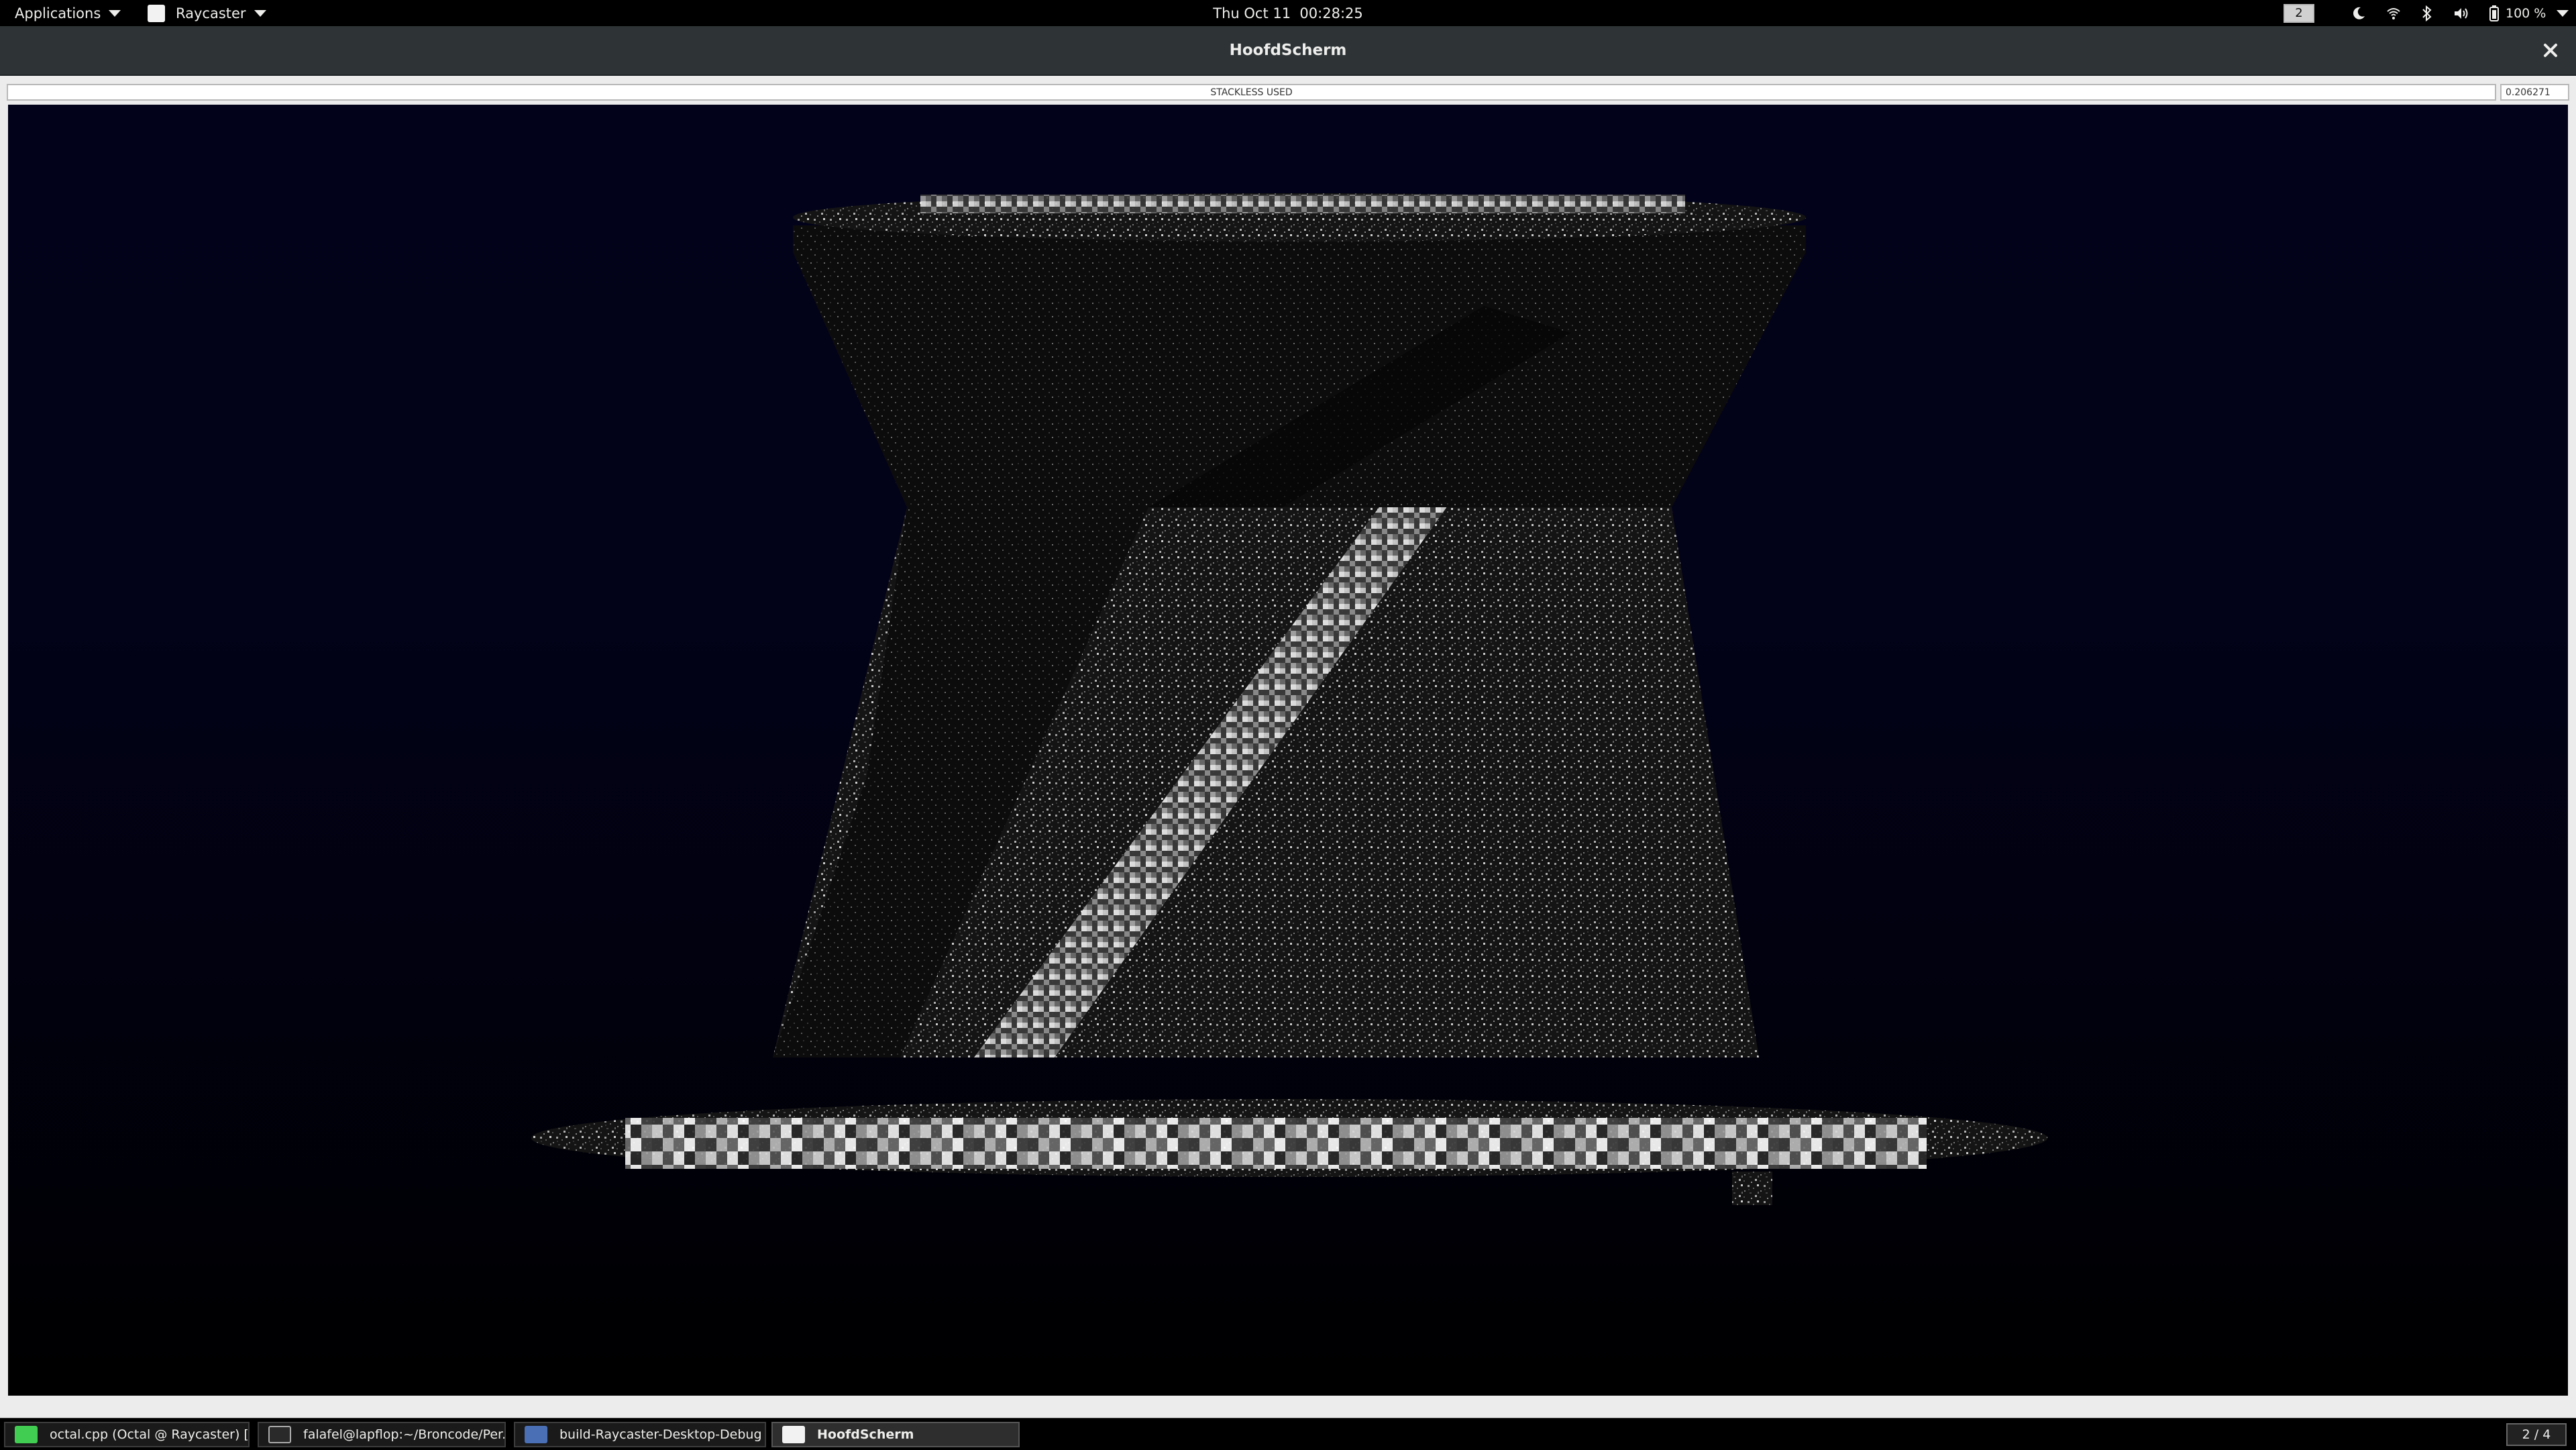  I want to click on raycaster-app-icon, so click(156, 13).